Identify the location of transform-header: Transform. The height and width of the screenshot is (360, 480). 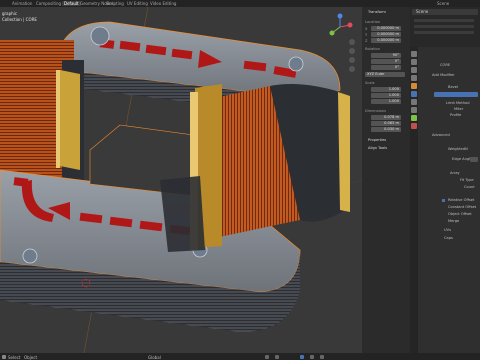
(377, 12).